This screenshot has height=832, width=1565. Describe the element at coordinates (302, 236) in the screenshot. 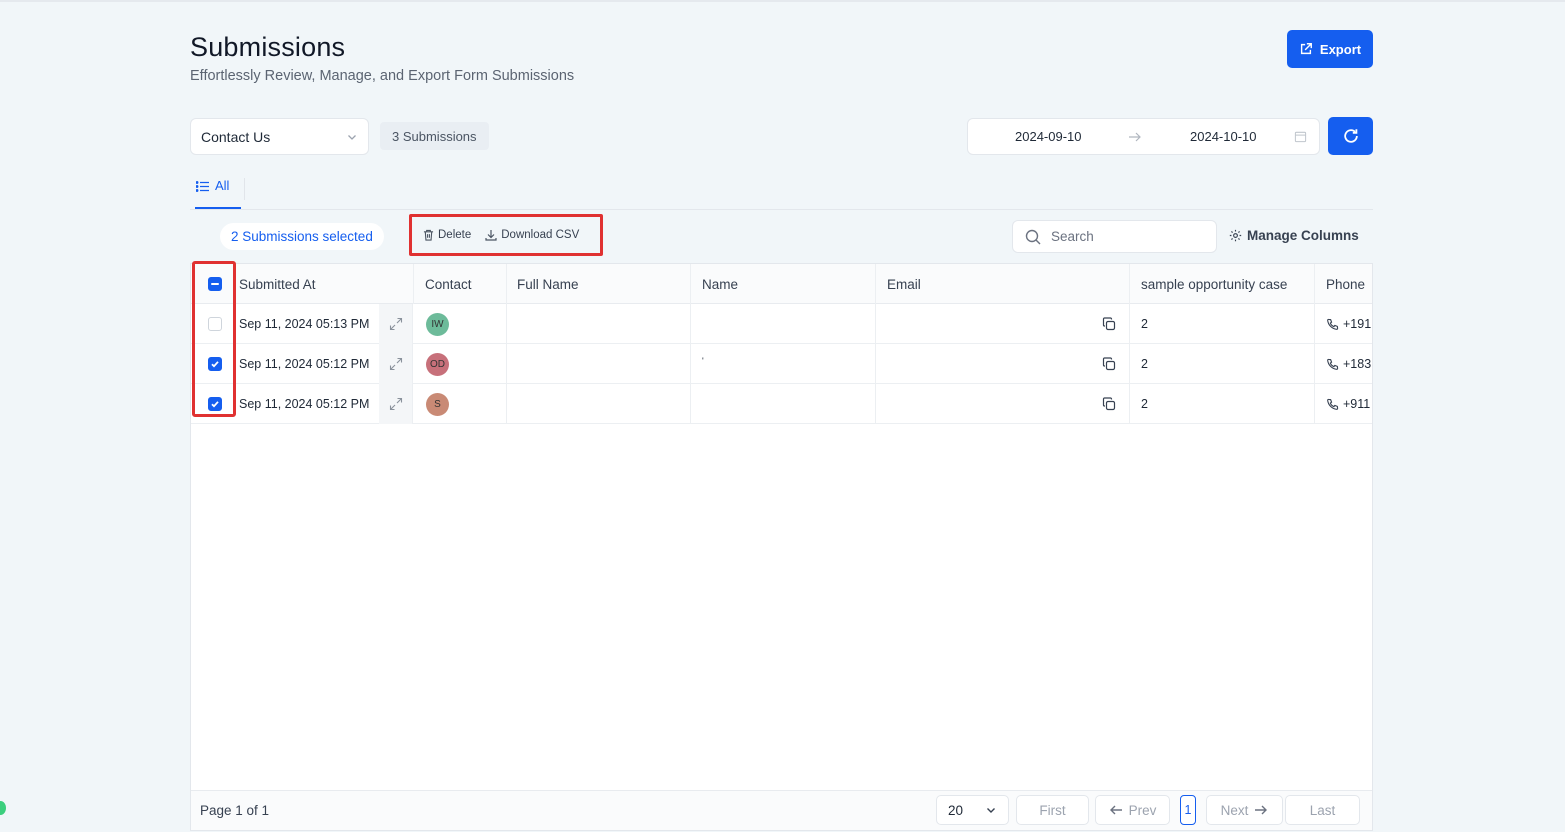

I see `selection-count: 2 Submissions selected` at that location.